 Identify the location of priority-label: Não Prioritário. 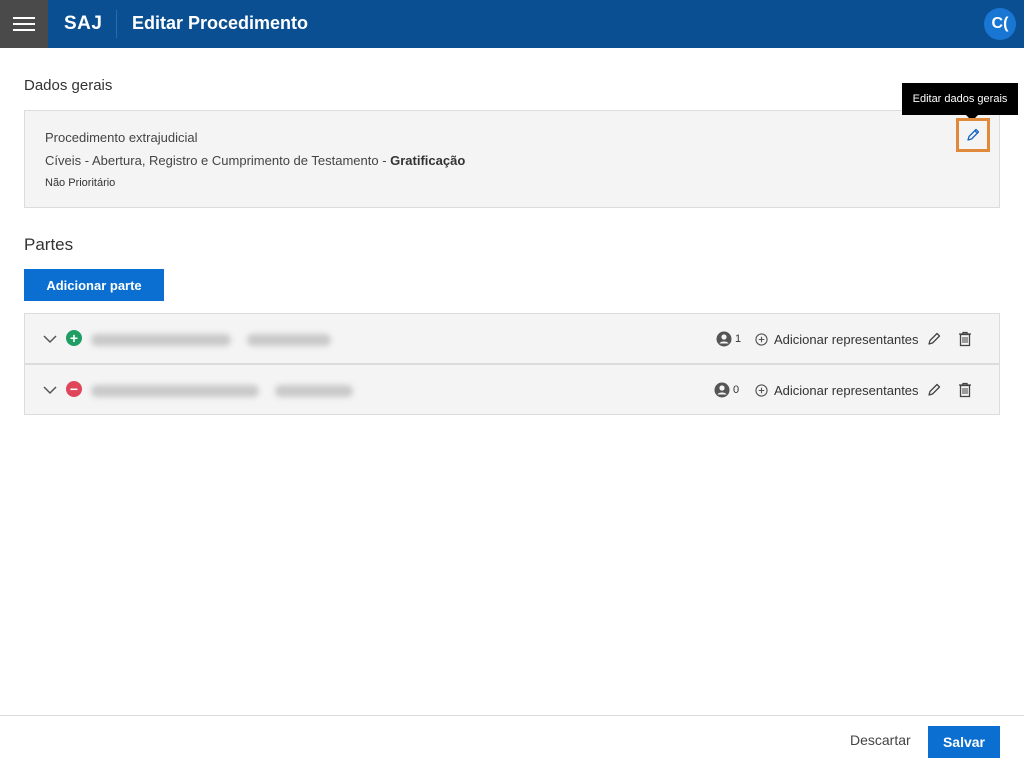
(80, 183).